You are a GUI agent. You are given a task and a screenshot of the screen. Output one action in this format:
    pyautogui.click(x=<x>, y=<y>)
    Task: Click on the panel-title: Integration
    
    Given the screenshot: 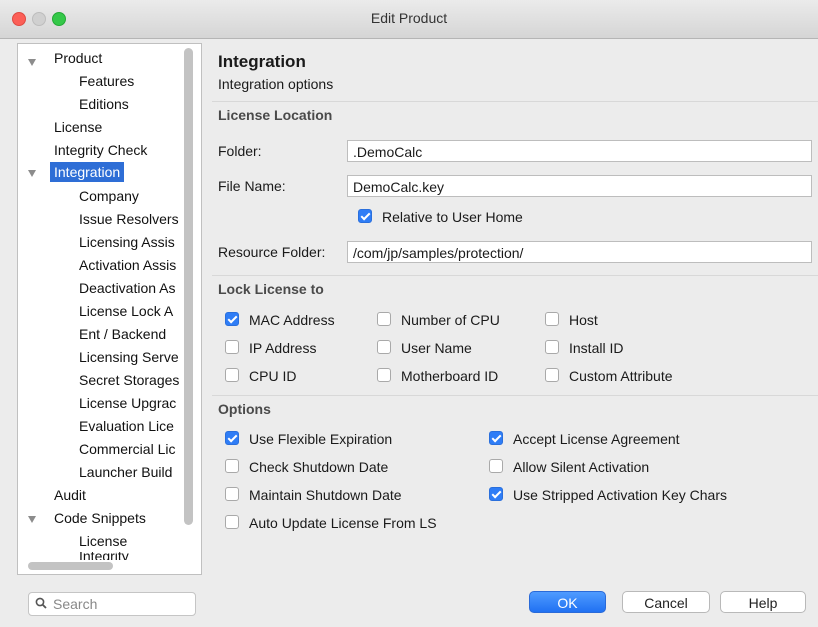 What is the action you would take?
    pyautogui.click(x=262, y=61)
    